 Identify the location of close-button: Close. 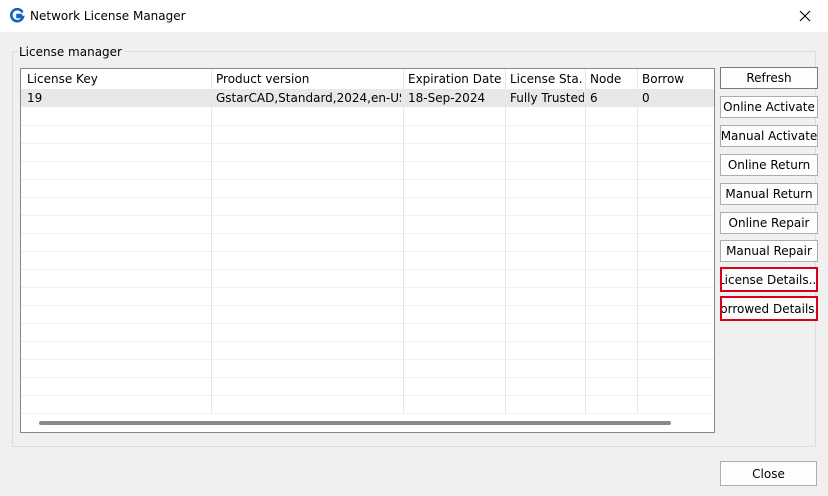
(768, 473).